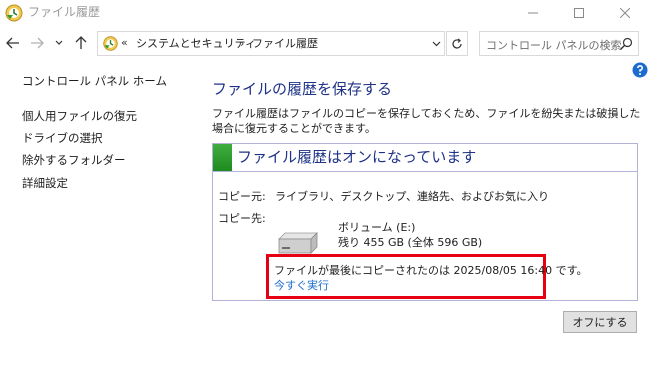 The height and width of the screenshot is (367, 650). I want to click on close-icon, so click(625, 13).